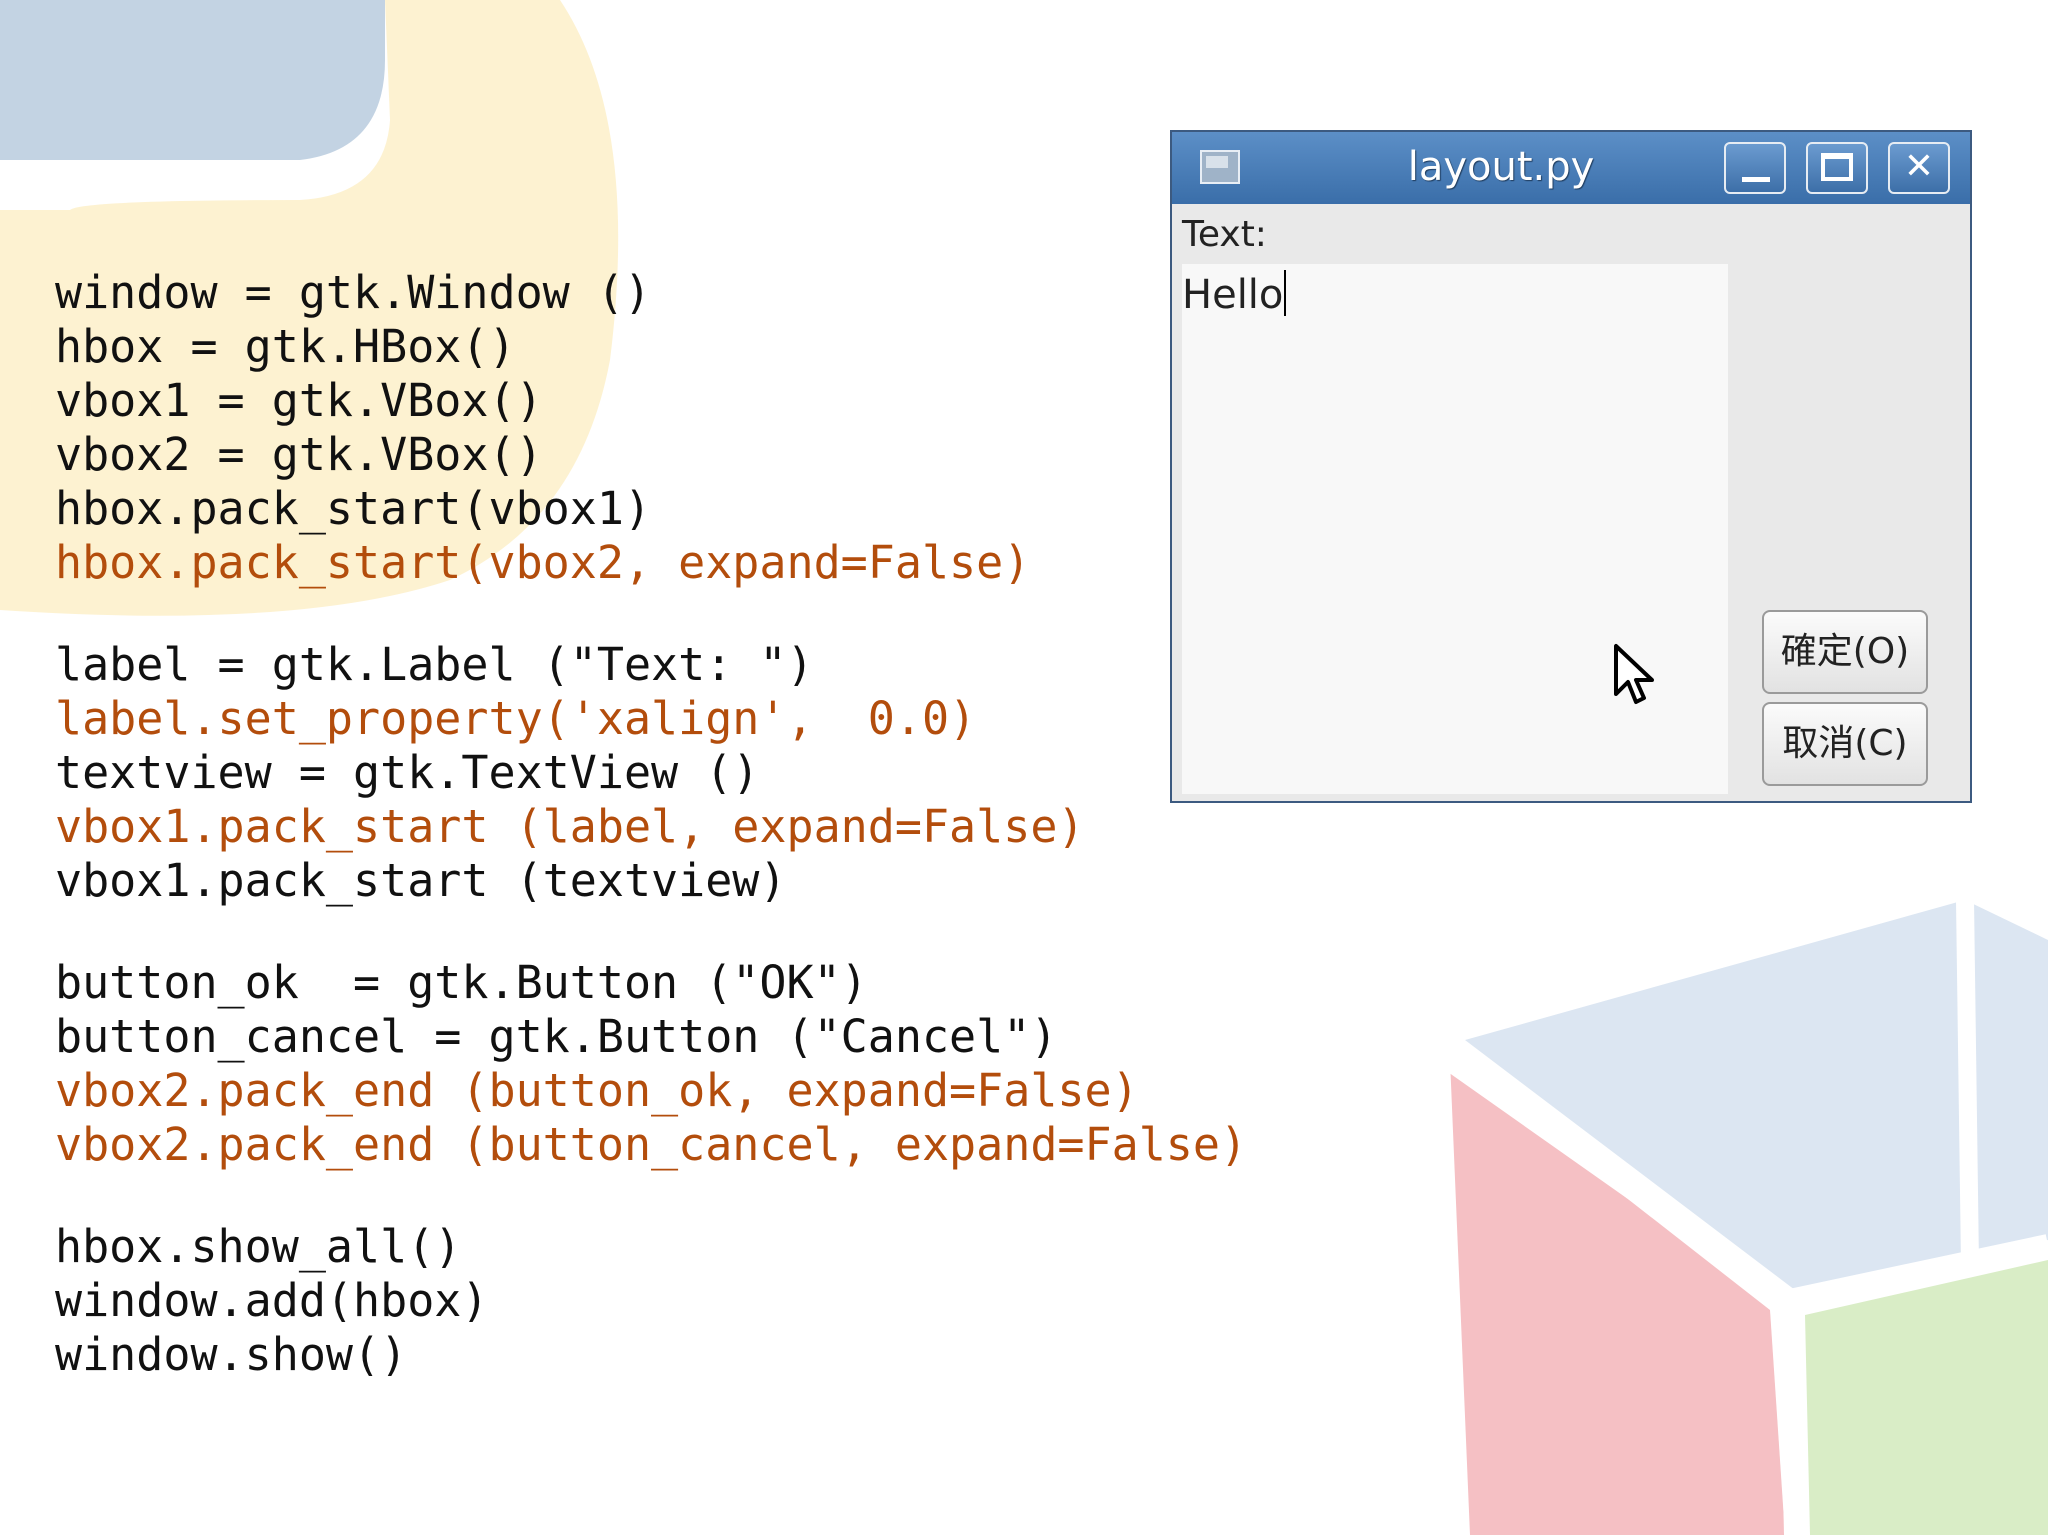 This screenshot has height=1535, width=2048. Describe the element at coordinates (258, 1246) in the screenshot. I see `code-line: hbox.show_all()` at that location.